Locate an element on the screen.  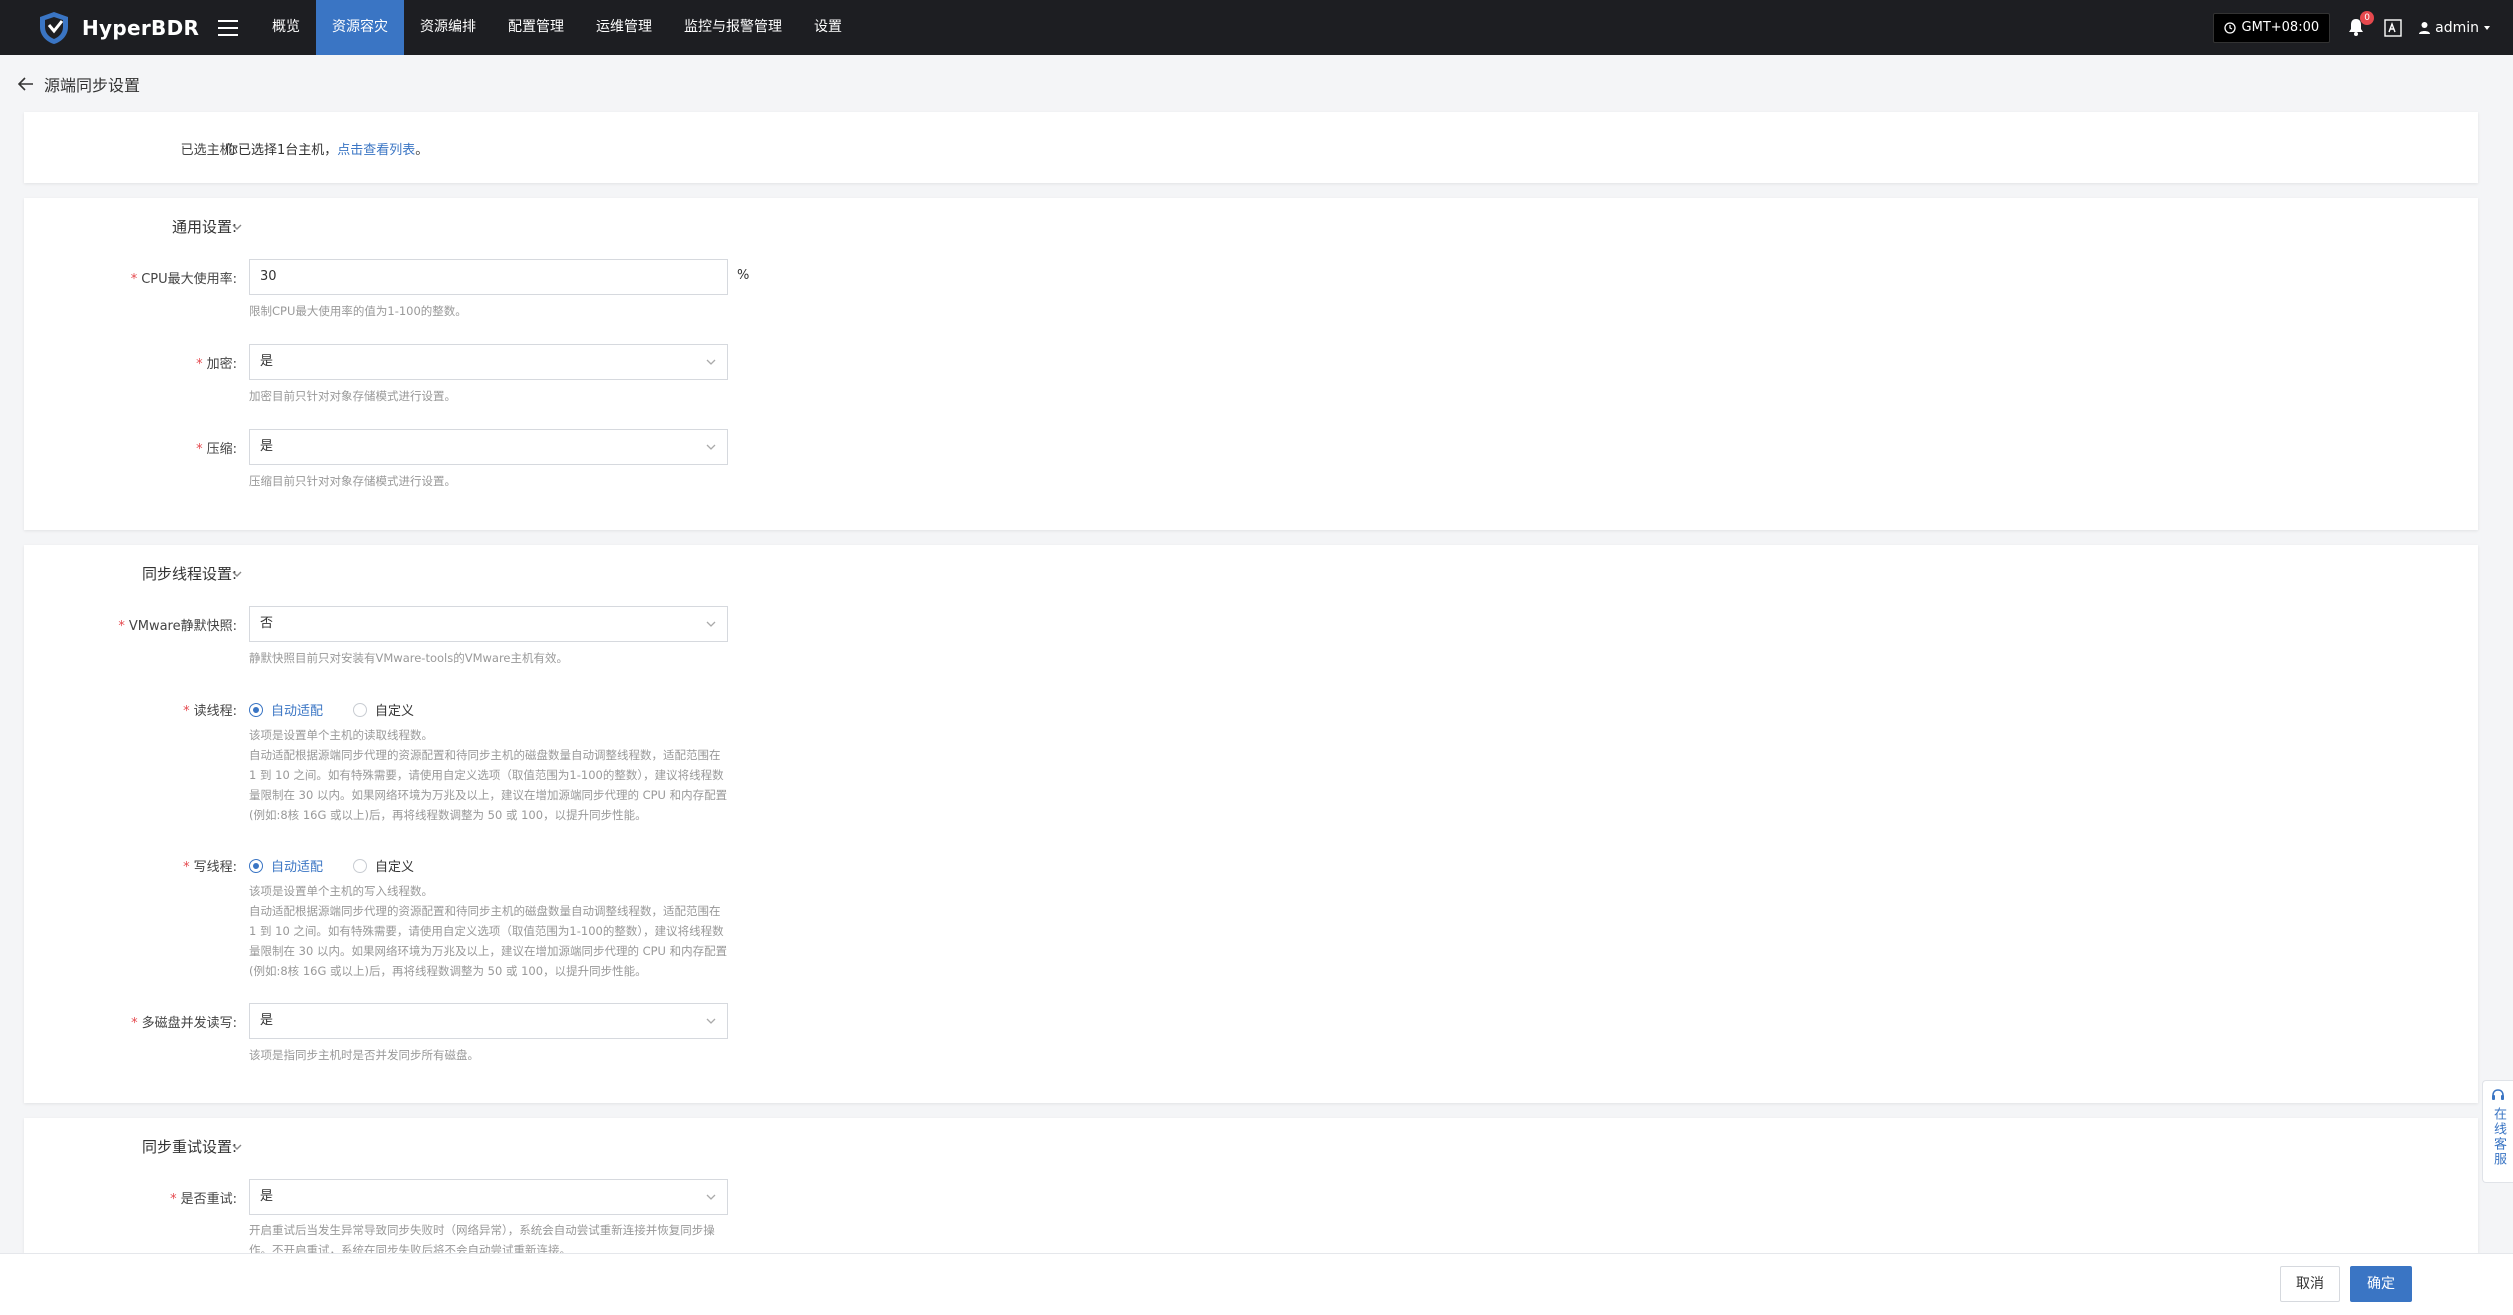
nav-ops: 运维管理 is located at coordinates (624, 27).